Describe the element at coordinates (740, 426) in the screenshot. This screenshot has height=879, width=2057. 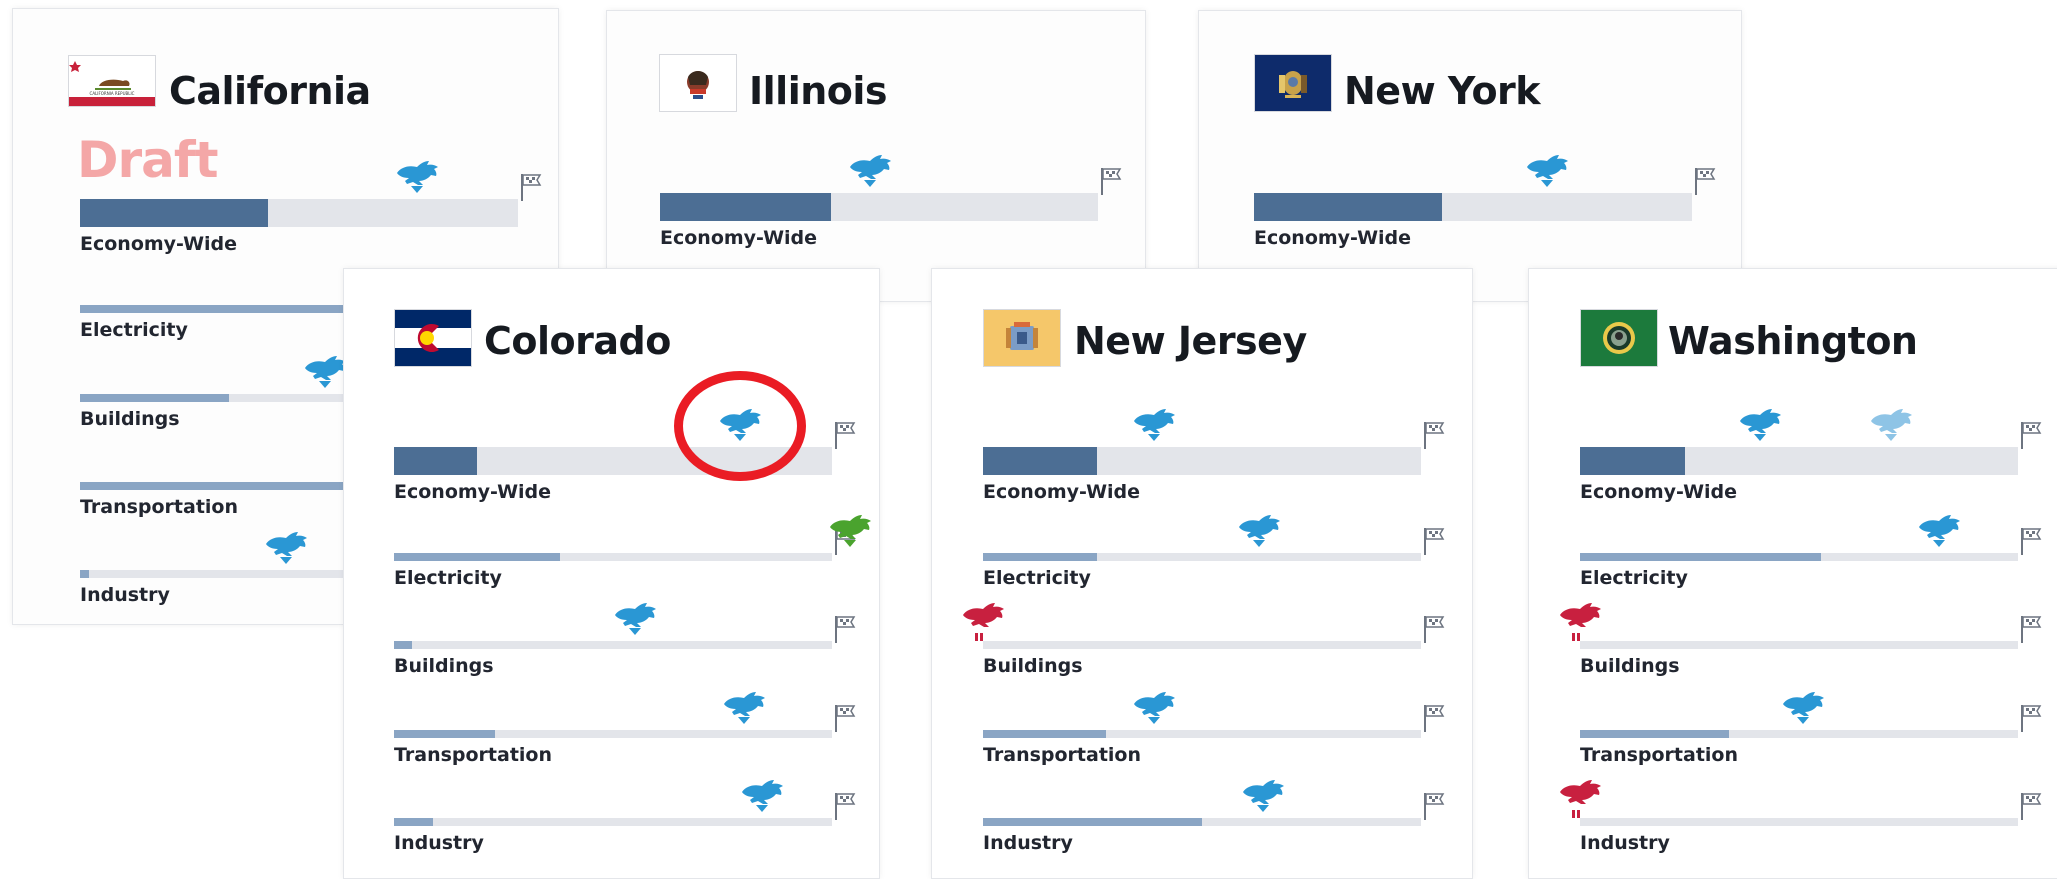
I see `highlight-circle` at that location.